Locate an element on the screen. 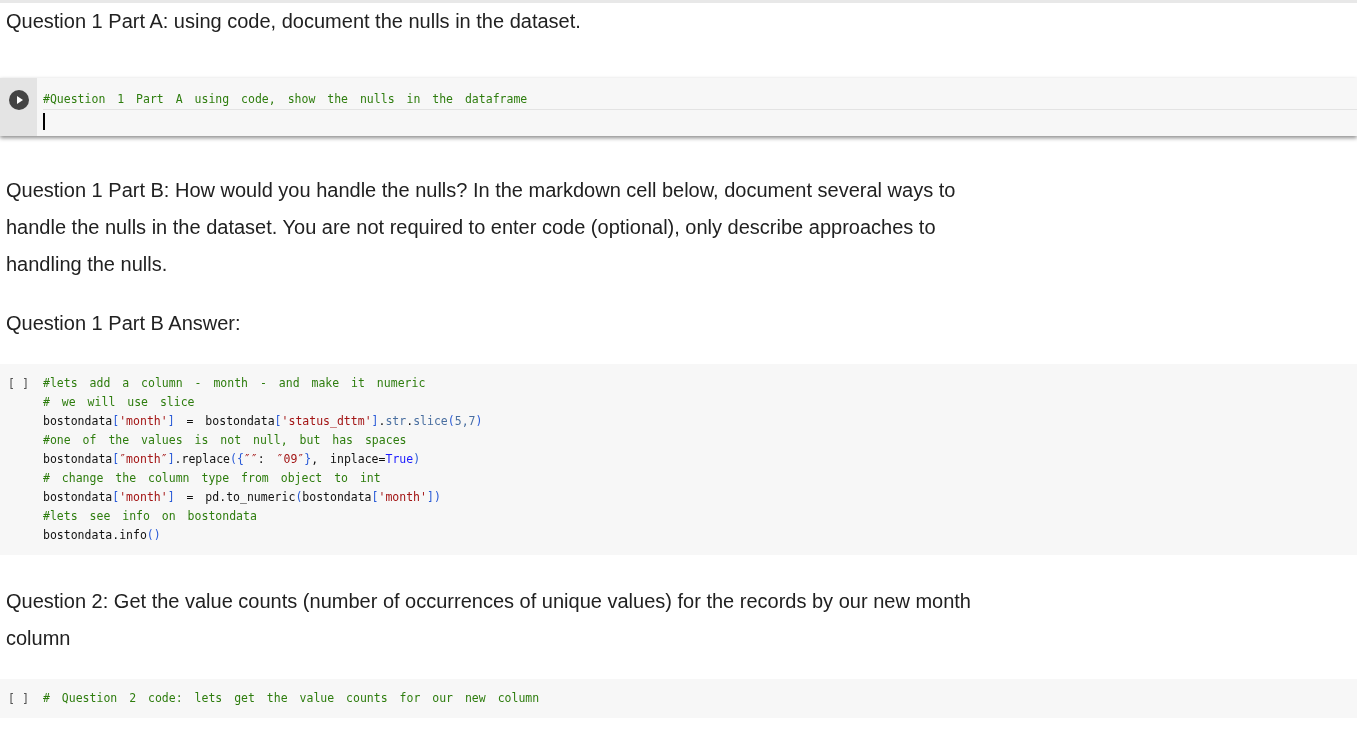 Image resolution: width=1357 pixels, height=736 pixels. code-cell: #Question 1 Part A using code, show the nulls in the dataframe is located at coordinates (678, 107).